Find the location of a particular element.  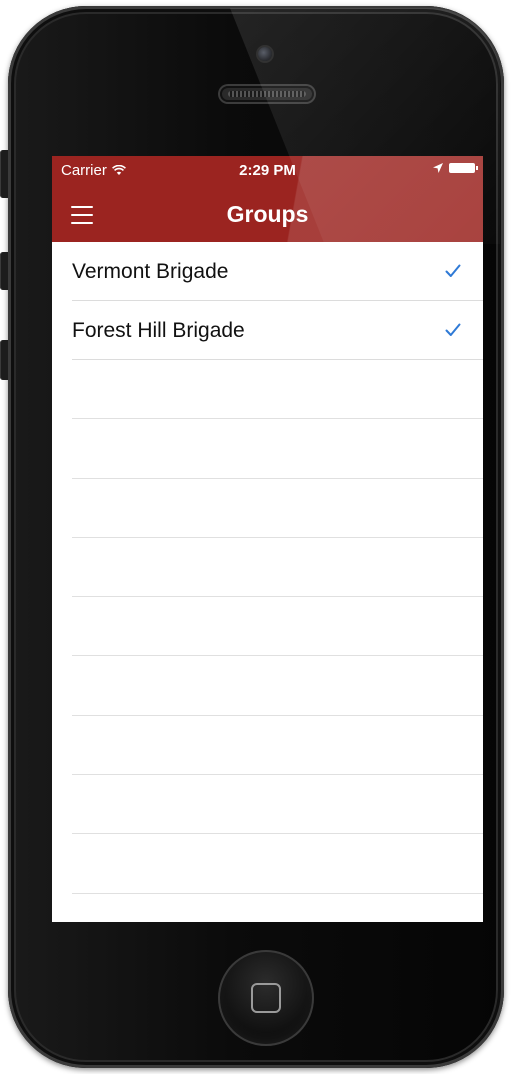

list-item: Vermont Brigade is located at coordinates (277, 271).